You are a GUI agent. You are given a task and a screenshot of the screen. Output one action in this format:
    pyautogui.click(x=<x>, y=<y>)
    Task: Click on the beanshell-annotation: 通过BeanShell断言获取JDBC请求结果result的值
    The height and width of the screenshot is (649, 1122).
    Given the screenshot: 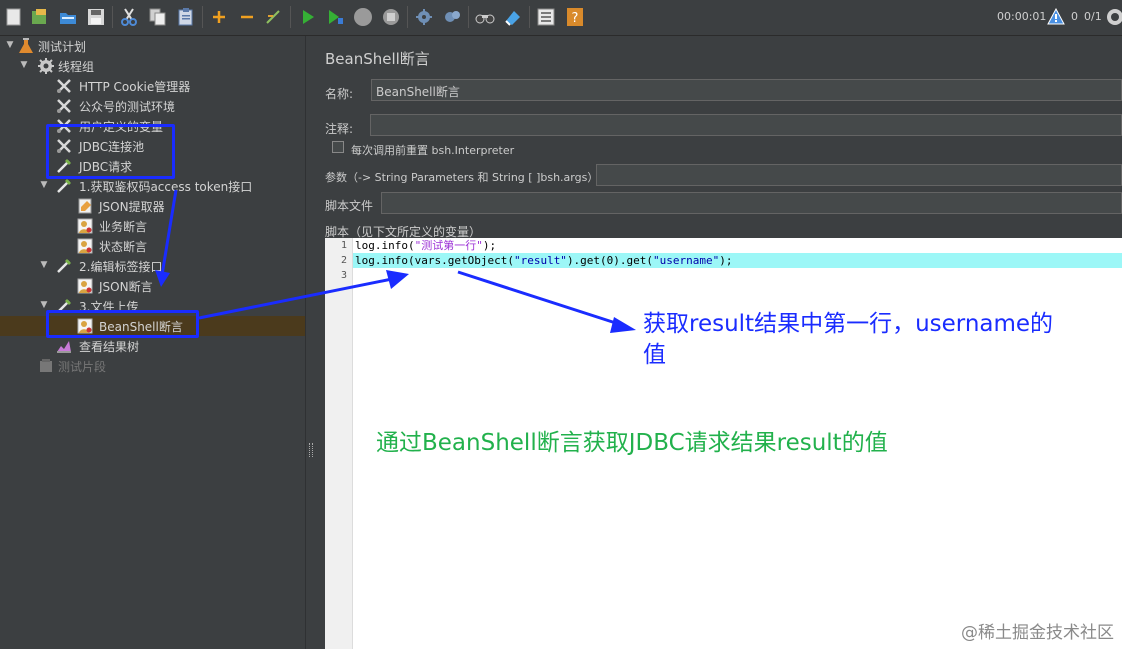 What is the action you would take?
    pyautogui.click(x=632, y=443)
    